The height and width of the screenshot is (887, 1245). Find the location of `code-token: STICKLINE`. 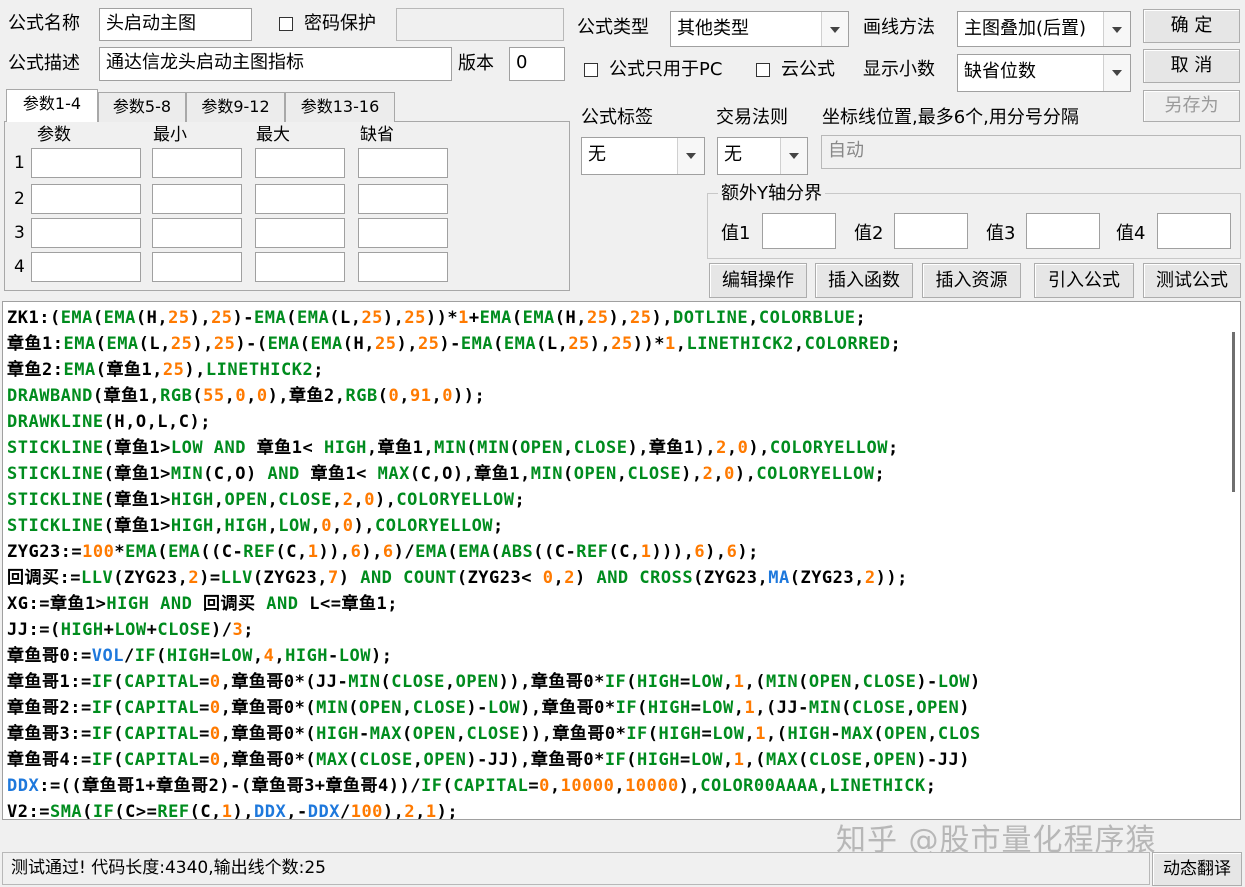

code-token: STICKLINE is located at coordinates (55, 448).